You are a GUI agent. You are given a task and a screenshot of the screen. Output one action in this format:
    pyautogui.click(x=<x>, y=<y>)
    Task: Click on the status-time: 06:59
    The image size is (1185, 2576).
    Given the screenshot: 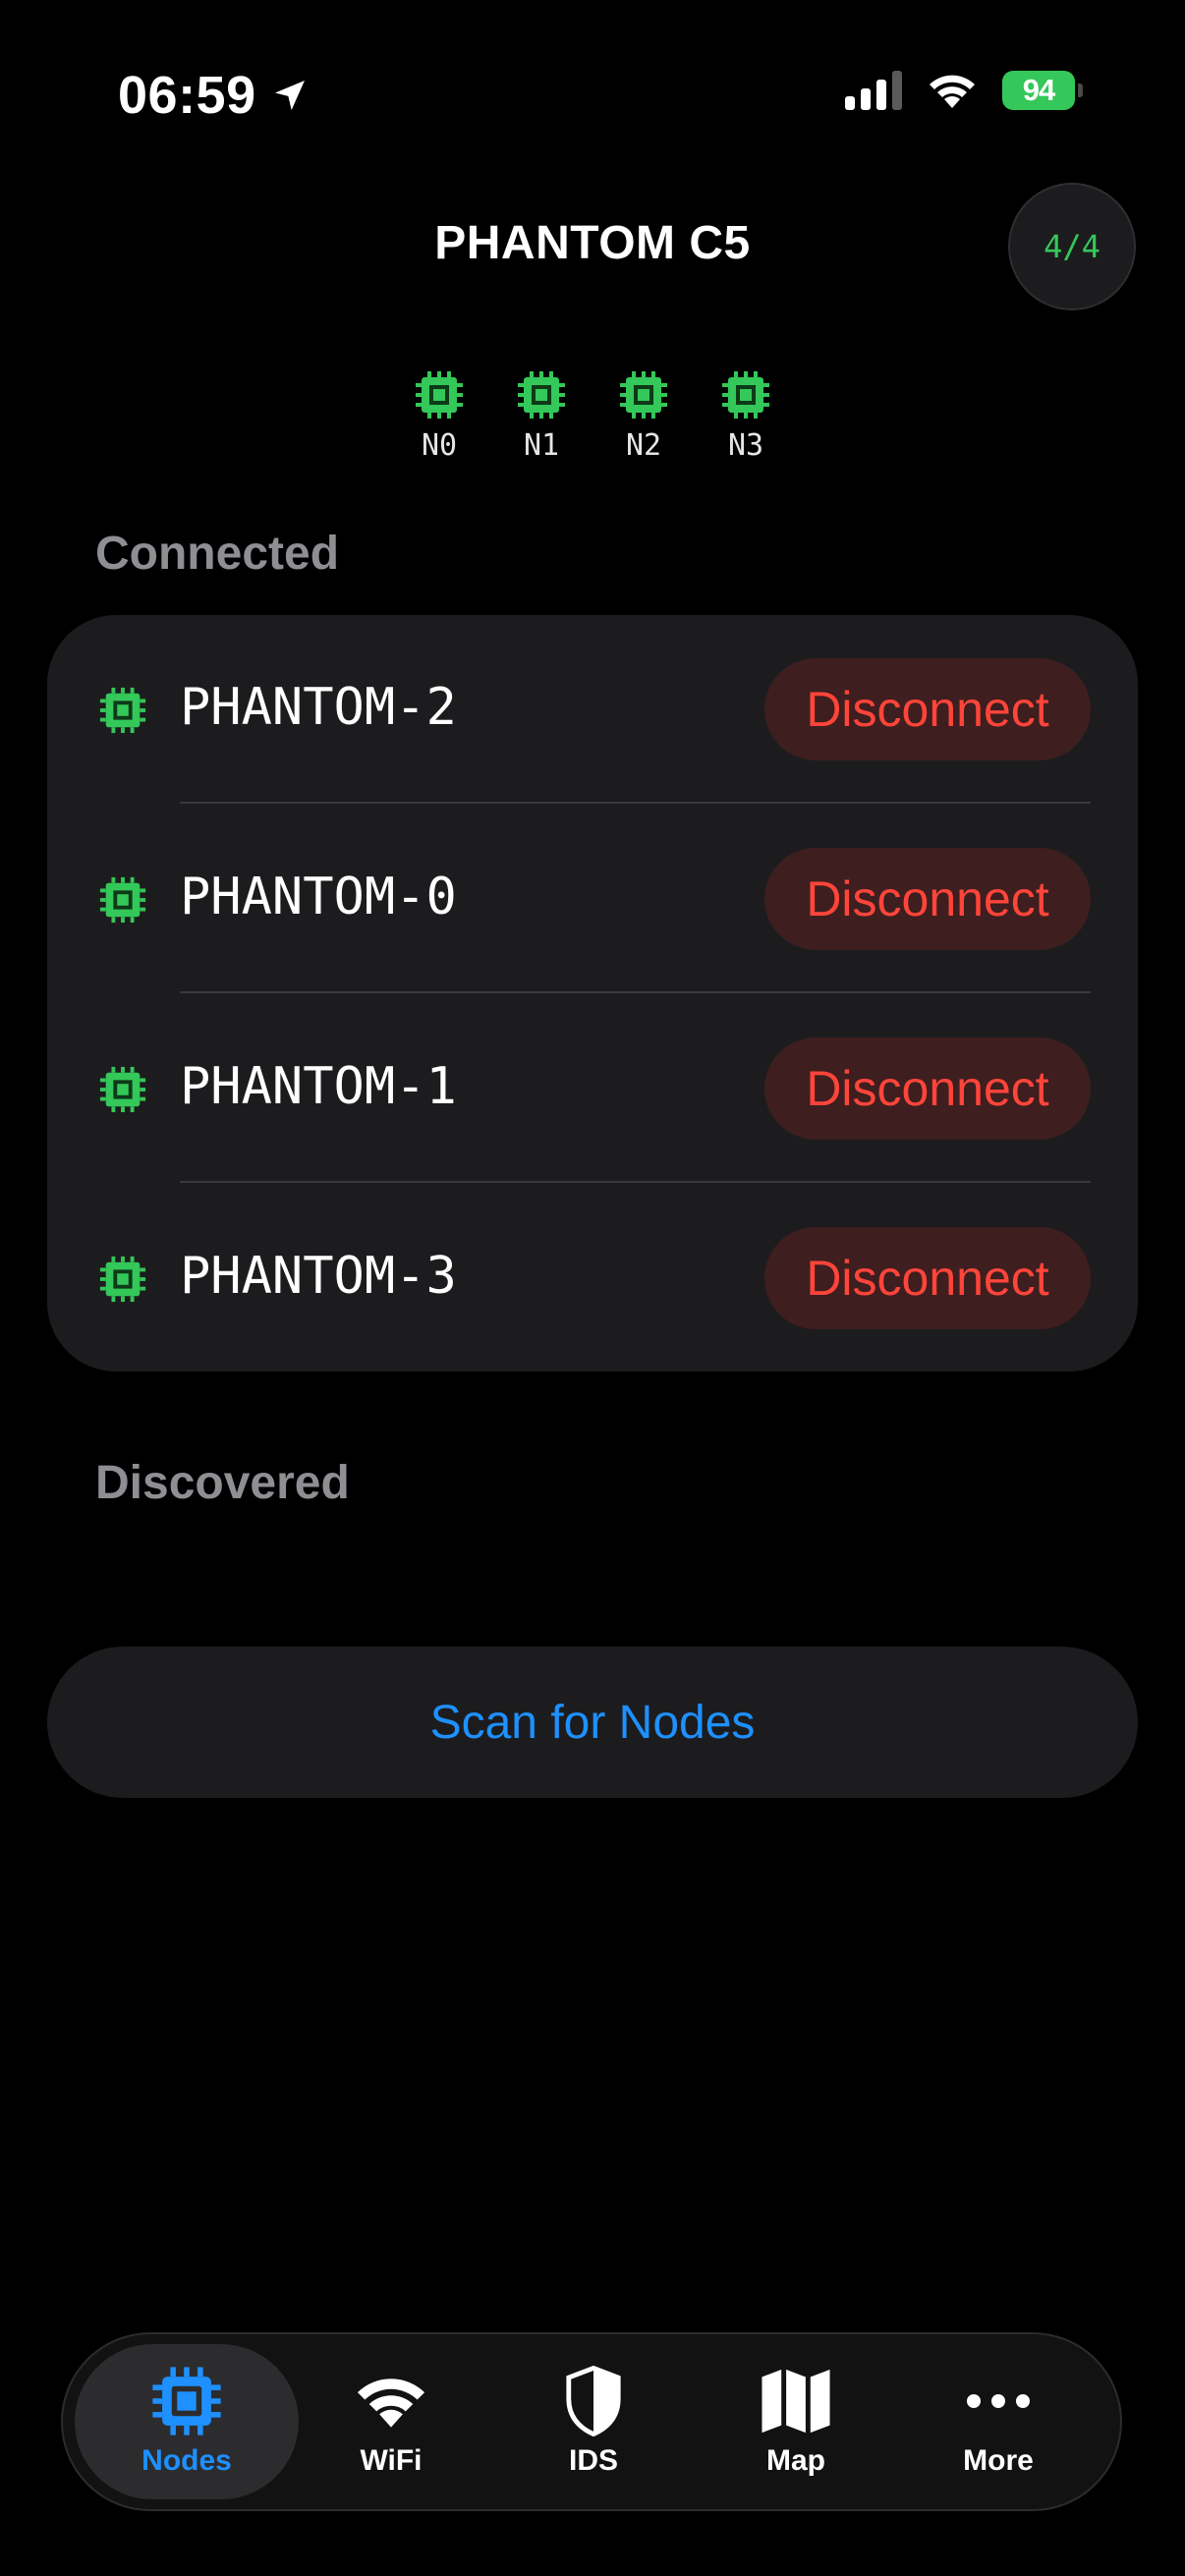 What is the action you would take?
    pyautogui.click(x=214, y=95)
    